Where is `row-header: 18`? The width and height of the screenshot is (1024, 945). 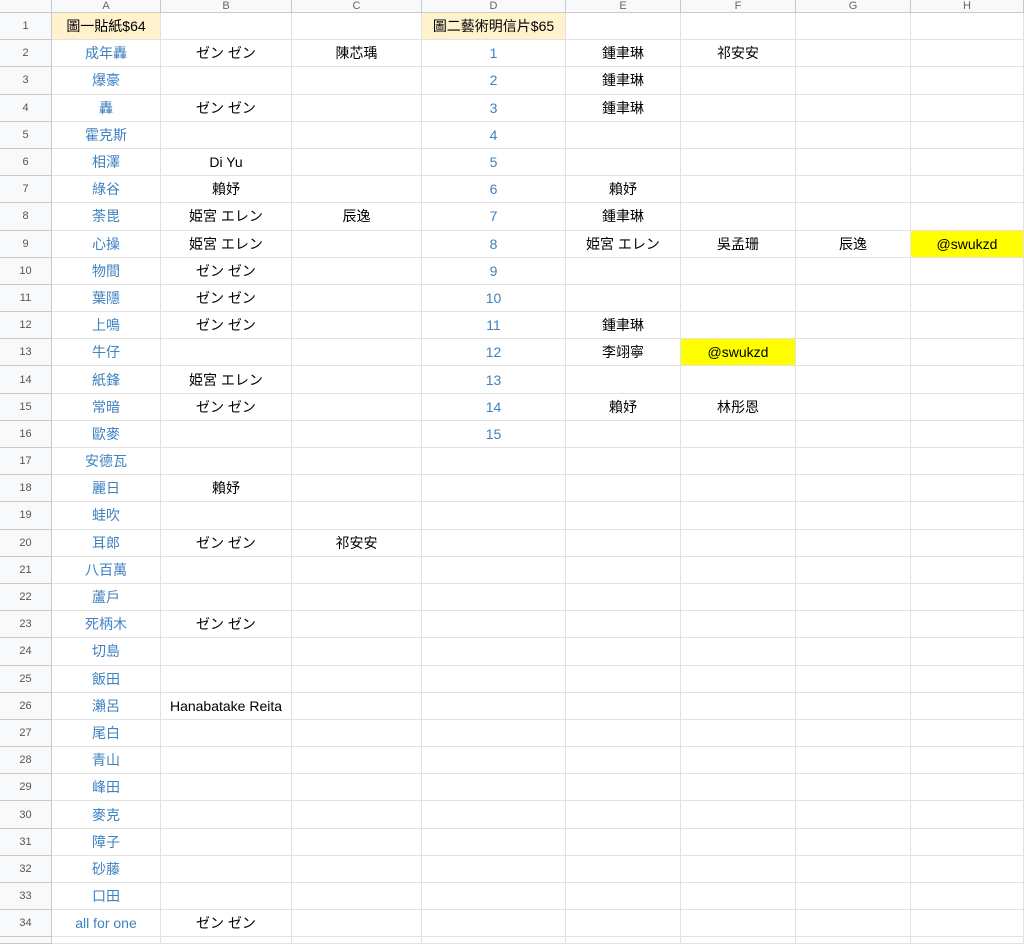
row-header: 18 is located at coordinates (26, 489).